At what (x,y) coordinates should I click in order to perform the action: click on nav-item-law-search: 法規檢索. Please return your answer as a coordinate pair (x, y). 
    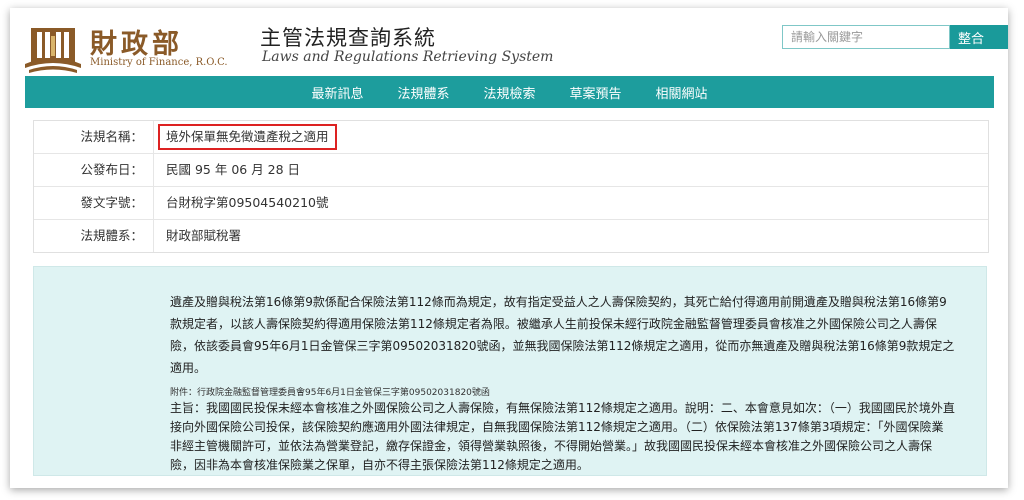
    Looking at the image, I should click on (509, 92).